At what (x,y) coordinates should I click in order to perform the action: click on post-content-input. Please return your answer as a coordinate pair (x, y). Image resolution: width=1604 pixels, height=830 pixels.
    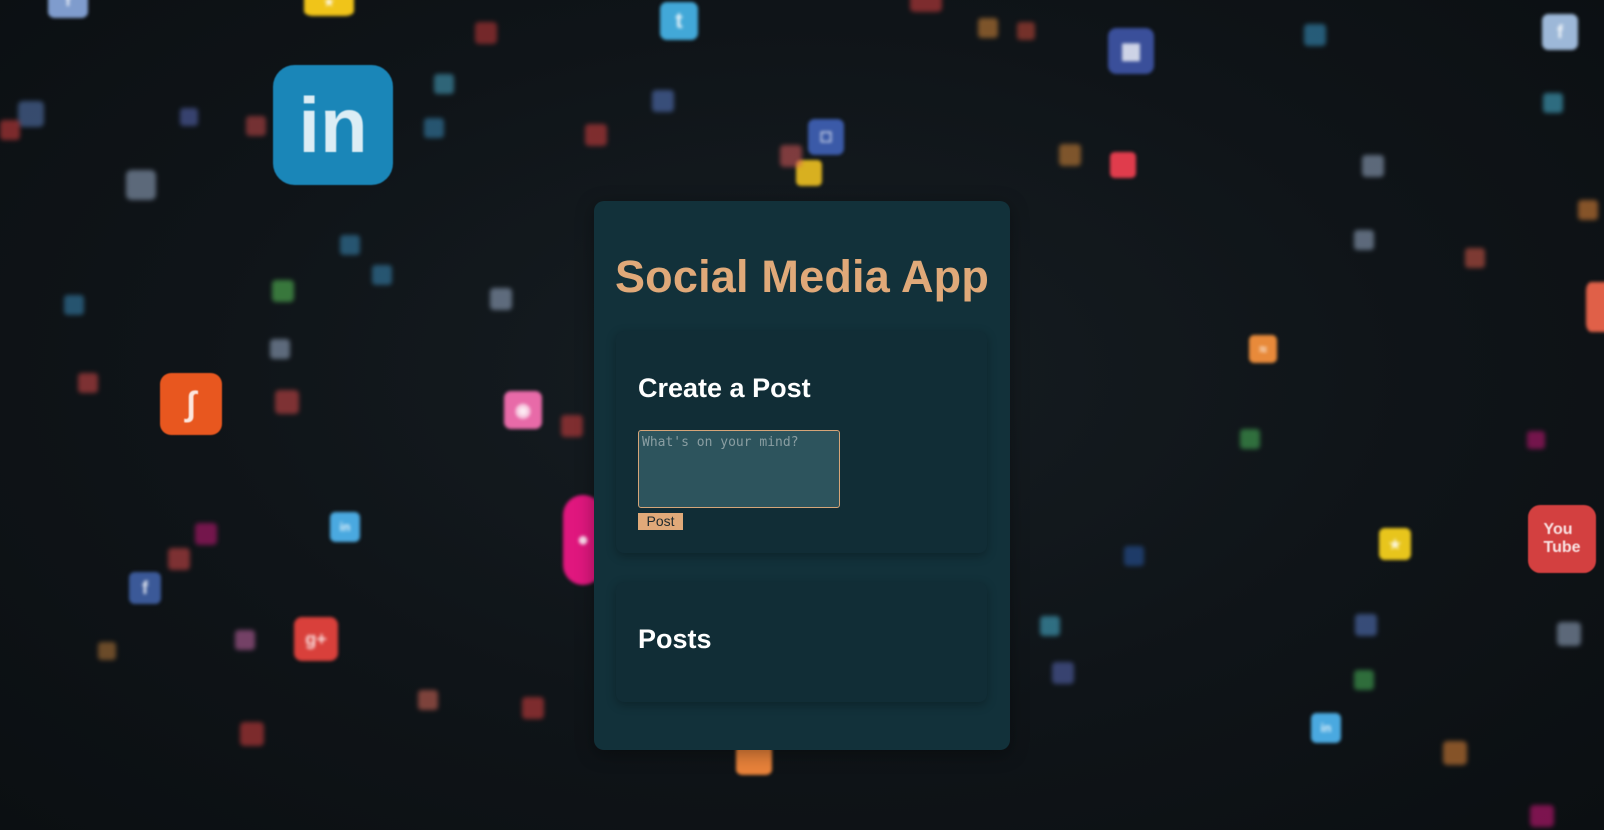
    Looking at the image, I should click on (739, 469).